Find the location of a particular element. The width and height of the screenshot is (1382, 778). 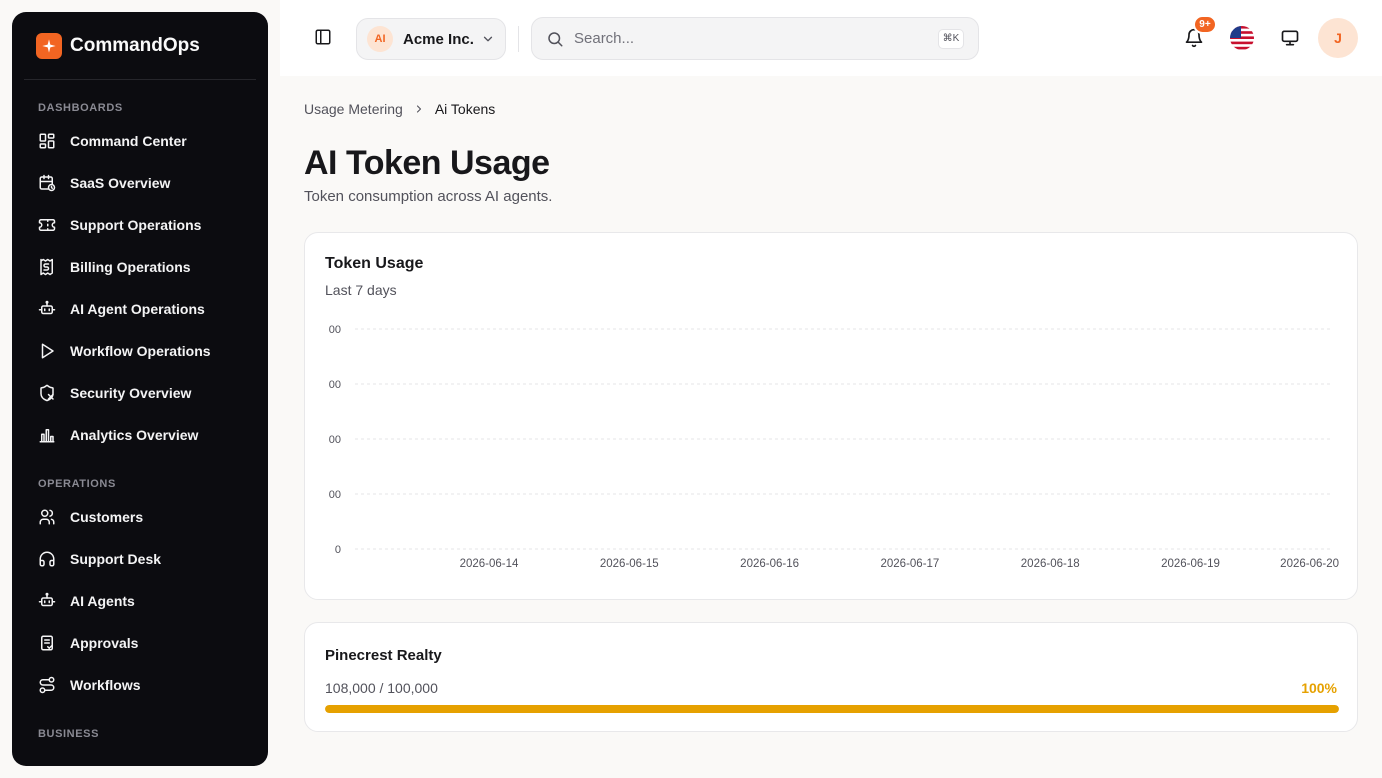

sidebar-item-command-center: Command Center is located at coordinates (140, 141).